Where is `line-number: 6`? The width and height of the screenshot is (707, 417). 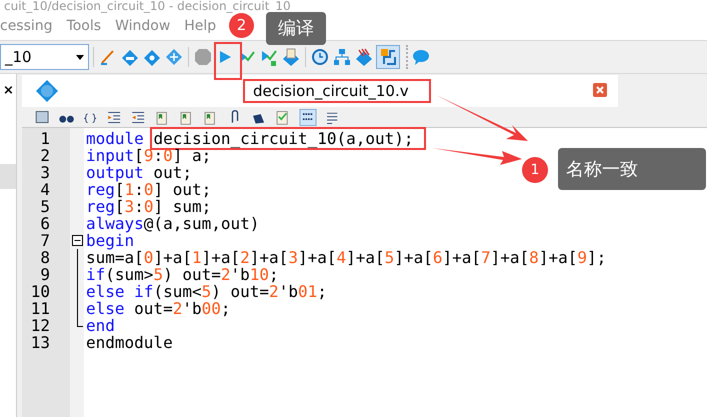
line-number: 6 is located at coordinates (45, 223).